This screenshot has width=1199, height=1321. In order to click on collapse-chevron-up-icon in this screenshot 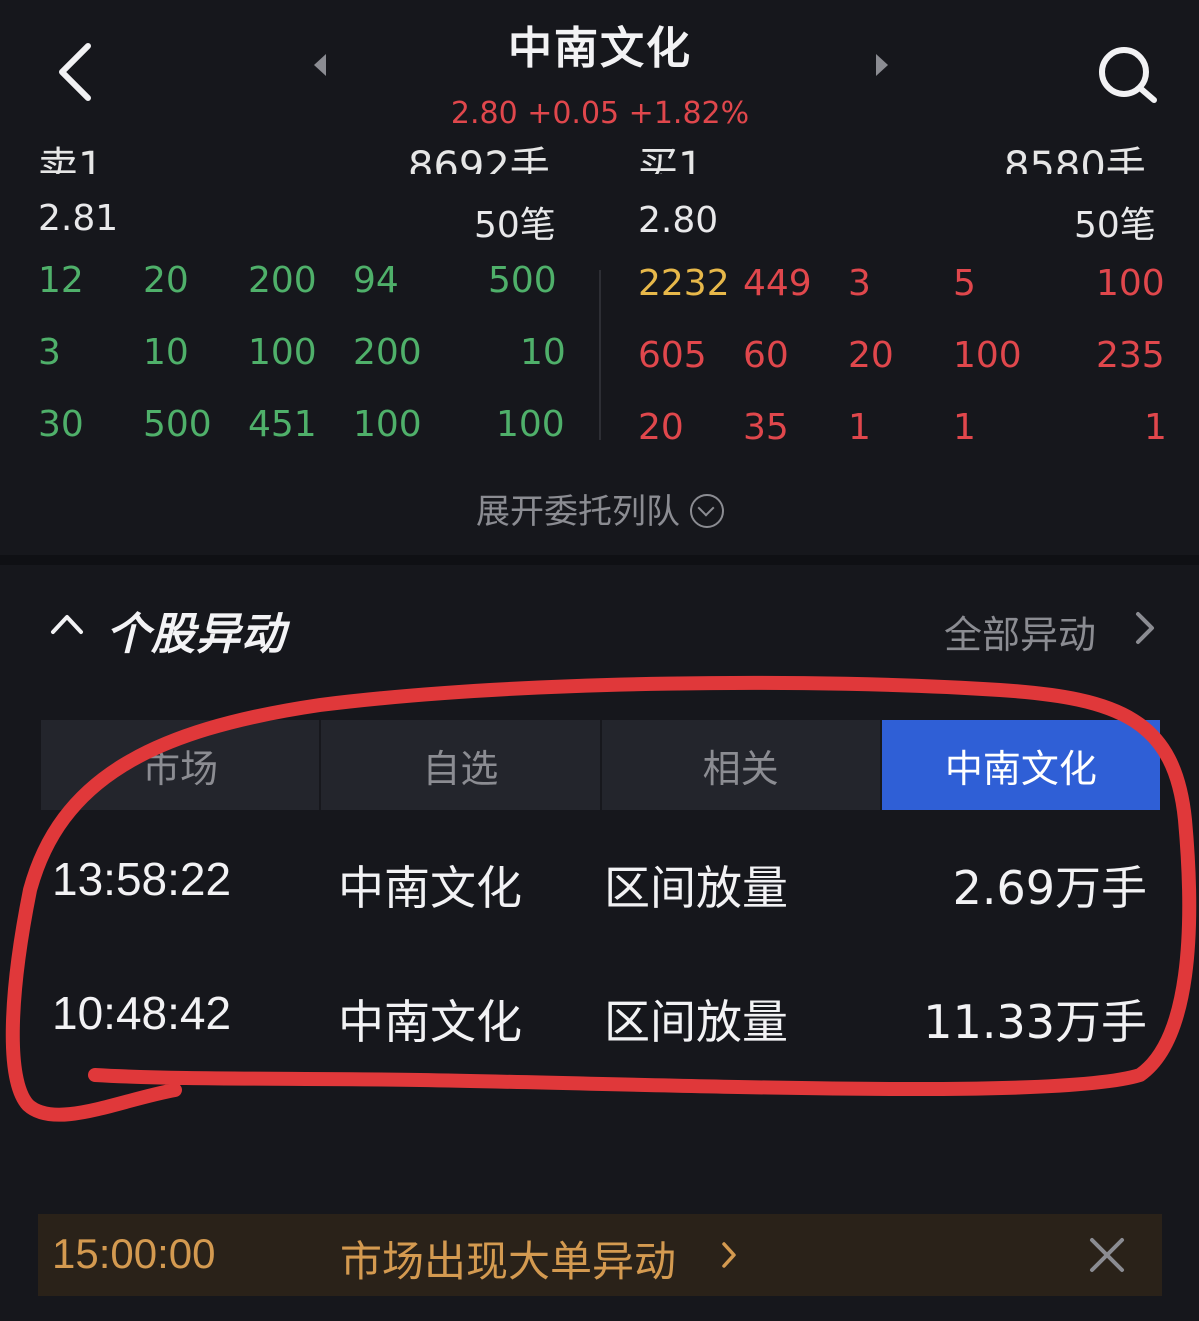, I will do `click(67, 624)`.